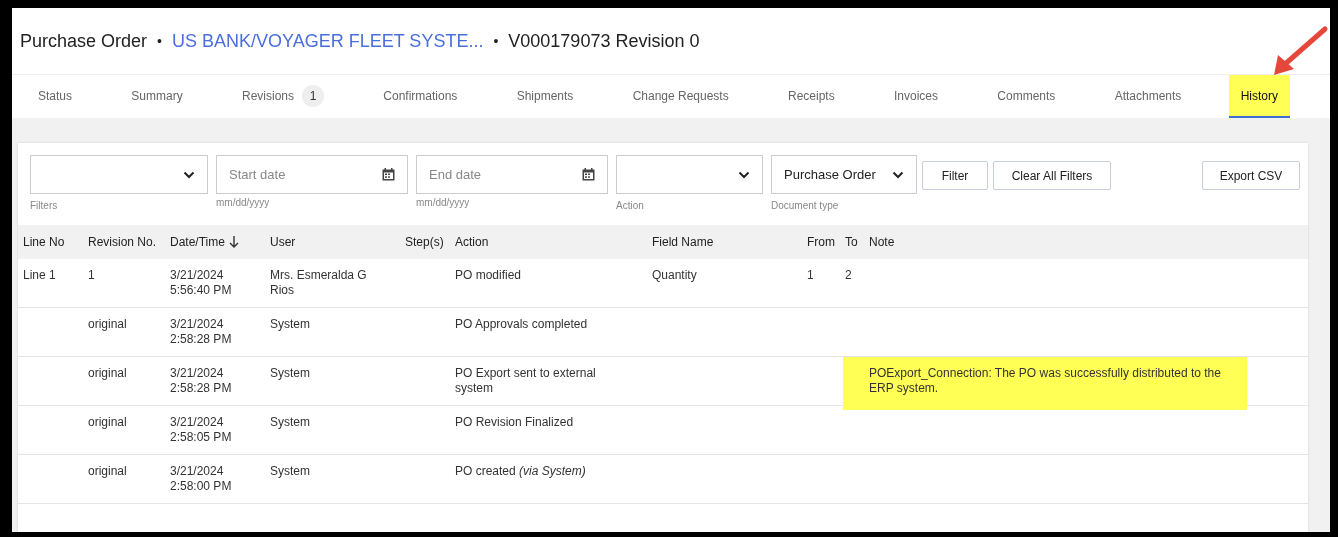 This screenshot has width=1338, height=537. What do you see at coordinates (882, 242) in the screenshot?
I see `column-header: Note` at bounding box center [882, 242].